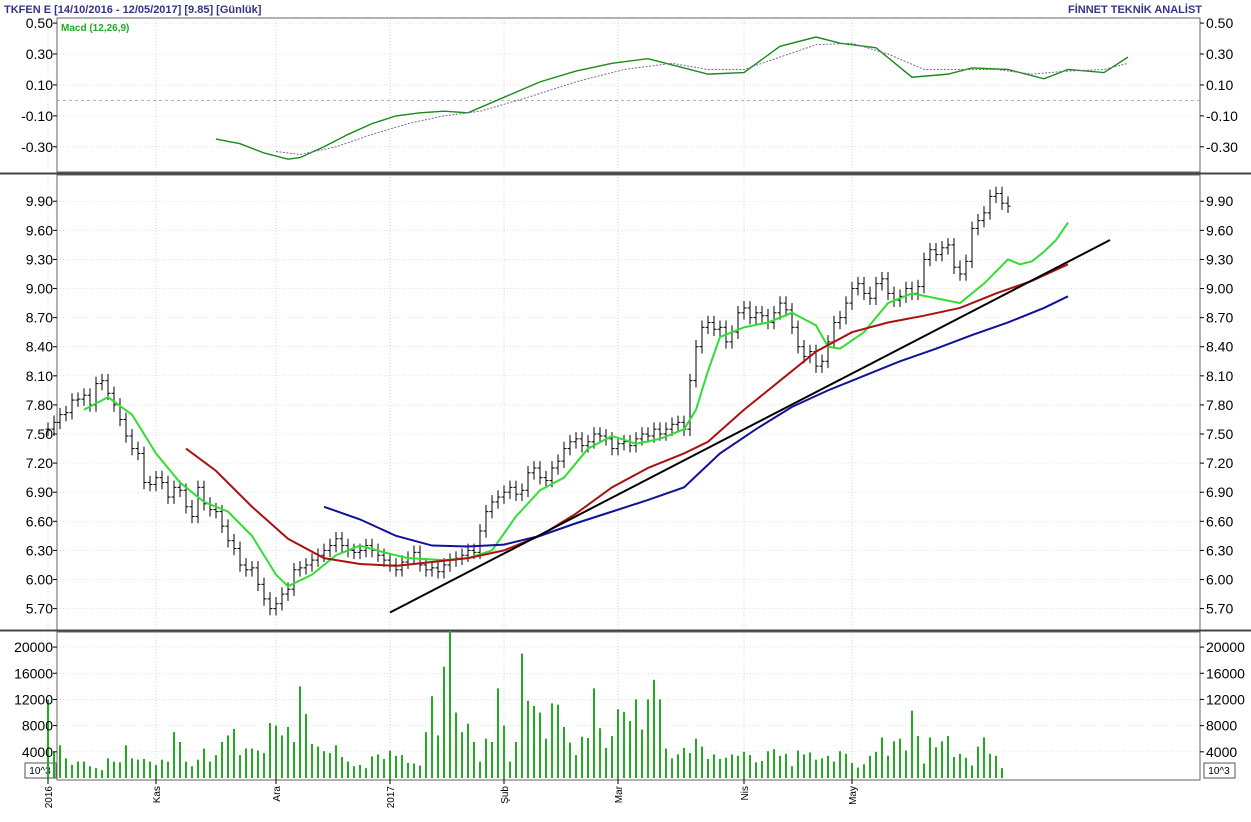 This screenshot has height=822, width=1251. What do you see at coordinates (1219, 521) in the screenshot?
I see `price-y-tick-label-right: 6.60` at bounding box center [1219, 521].